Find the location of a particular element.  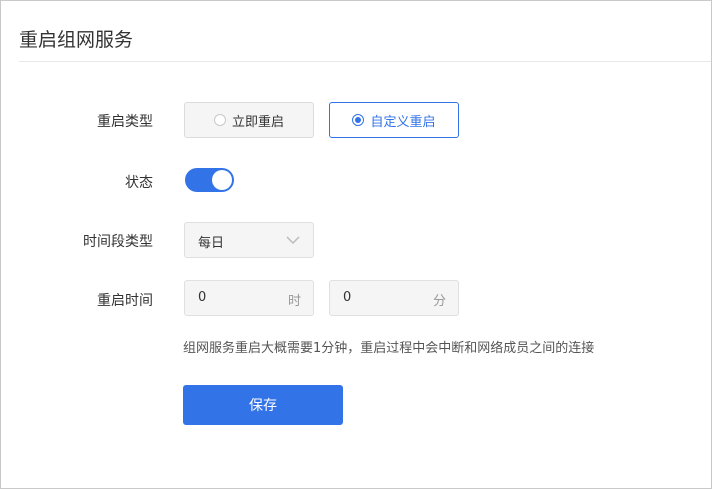

period-type-label: 时间段类型 is located at coordinates (118, 242).